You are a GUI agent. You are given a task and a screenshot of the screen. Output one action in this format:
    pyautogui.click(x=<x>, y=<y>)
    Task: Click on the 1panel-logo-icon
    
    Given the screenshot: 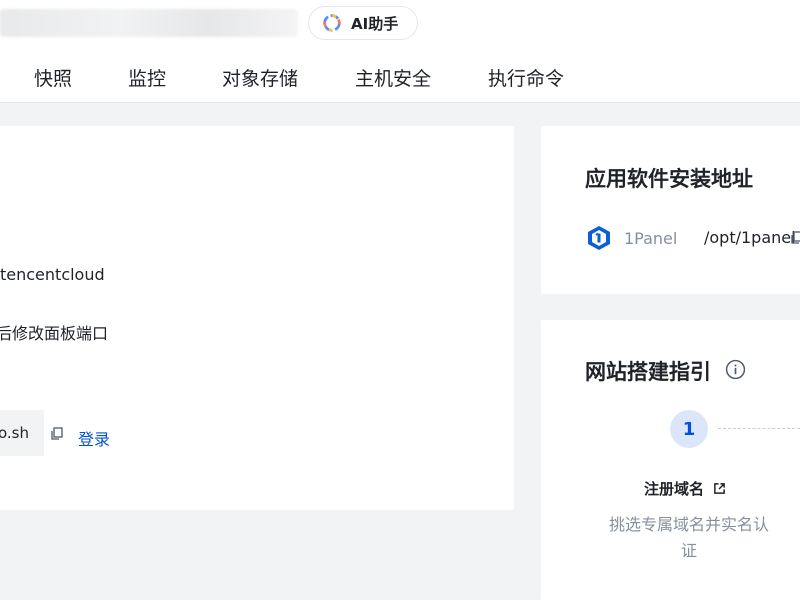 What is the action you would take?
    pyautogui.click(x=599, y=238)
    